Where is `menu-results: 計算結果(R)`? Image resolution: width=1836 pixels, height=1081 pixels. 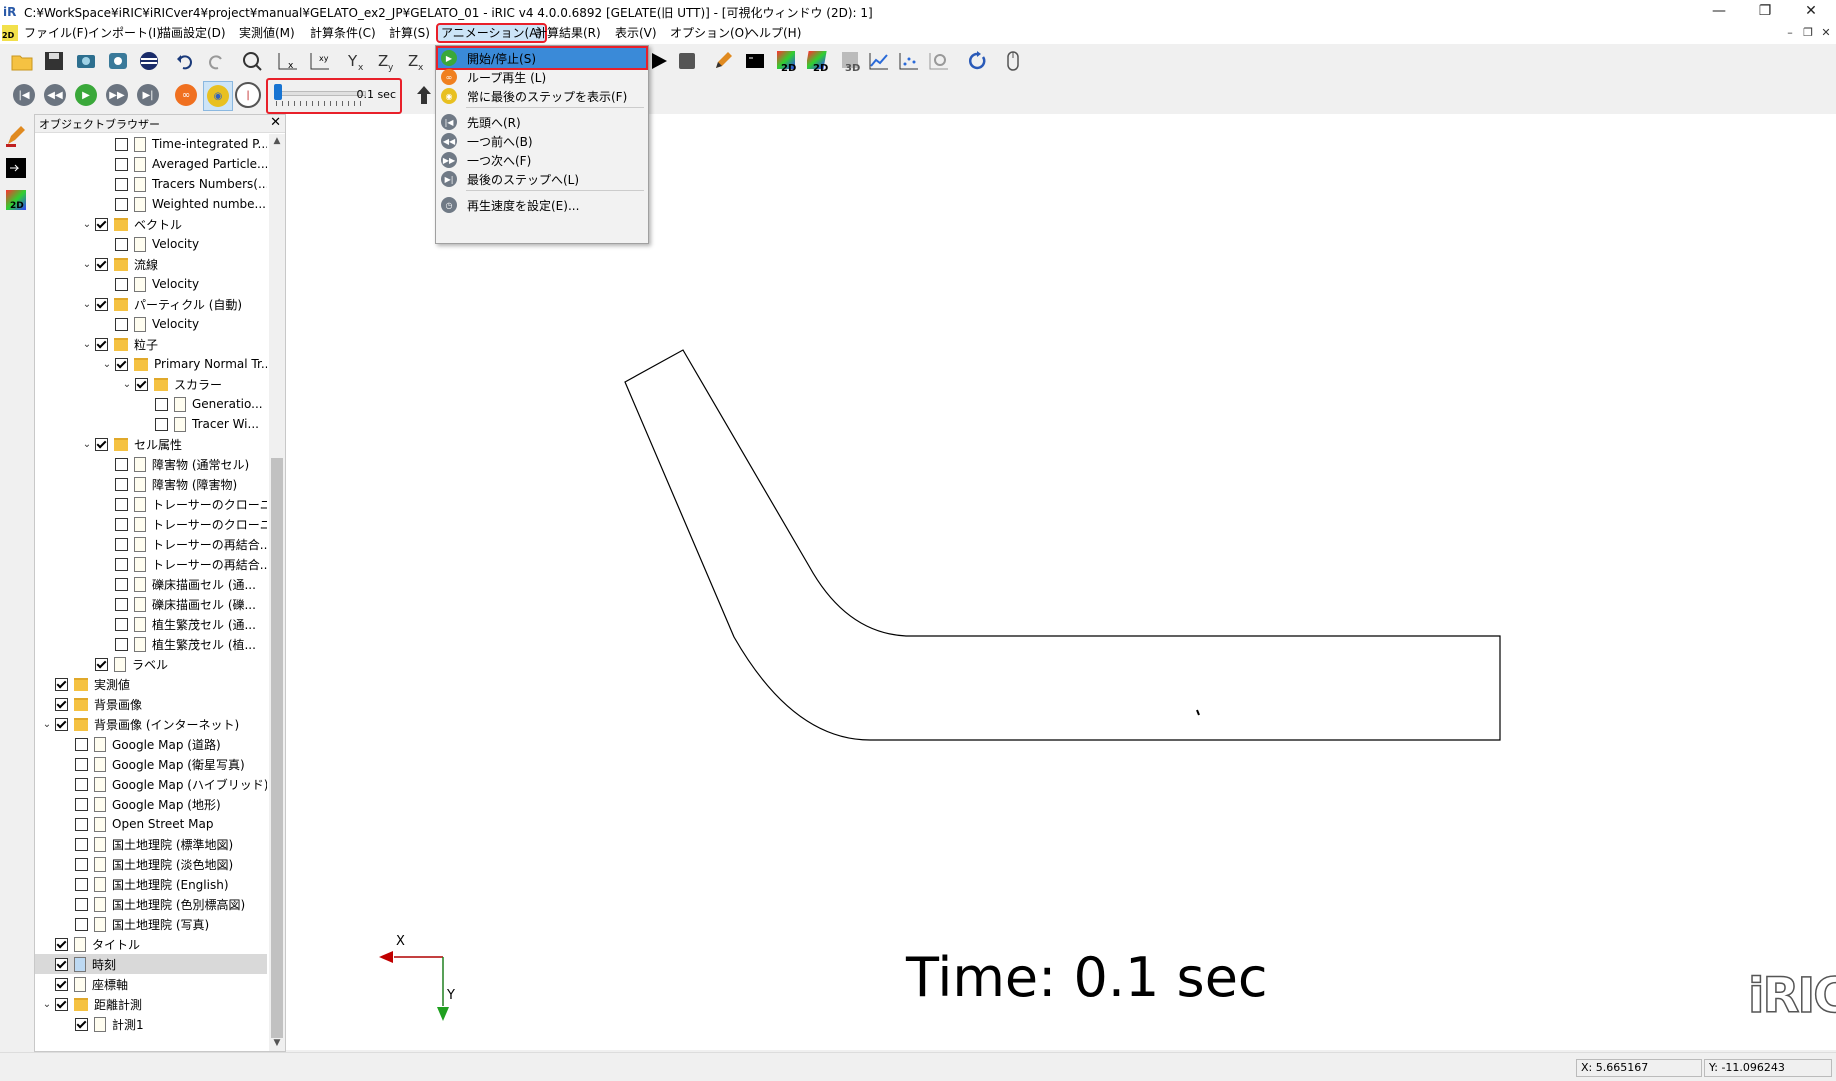
menu-results: 計算結果(R) is located at coordinates (568, 33).